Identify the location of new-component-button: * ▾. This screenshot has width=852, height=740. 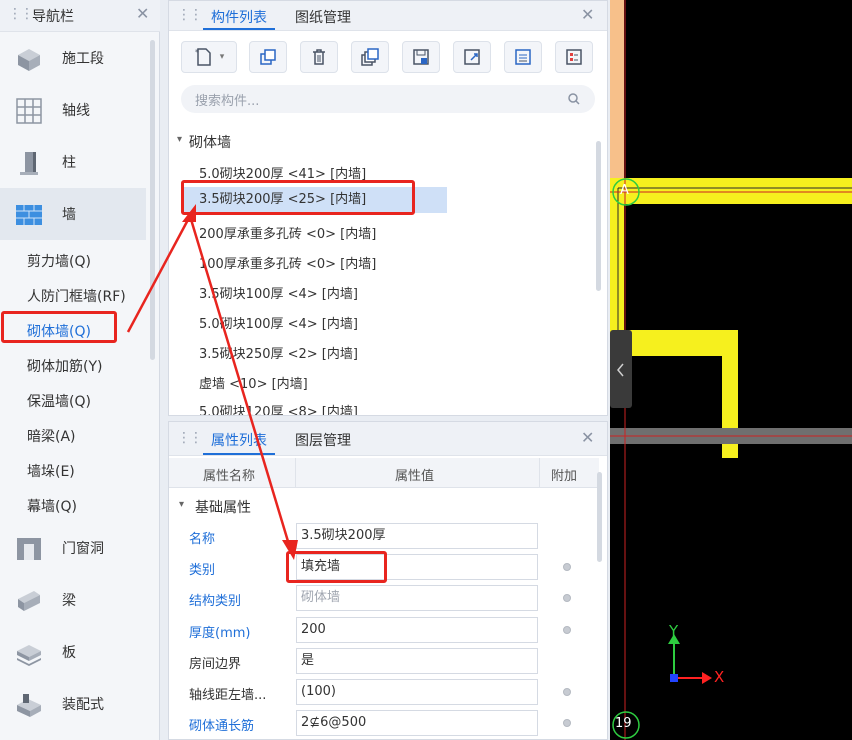
(209, 57).